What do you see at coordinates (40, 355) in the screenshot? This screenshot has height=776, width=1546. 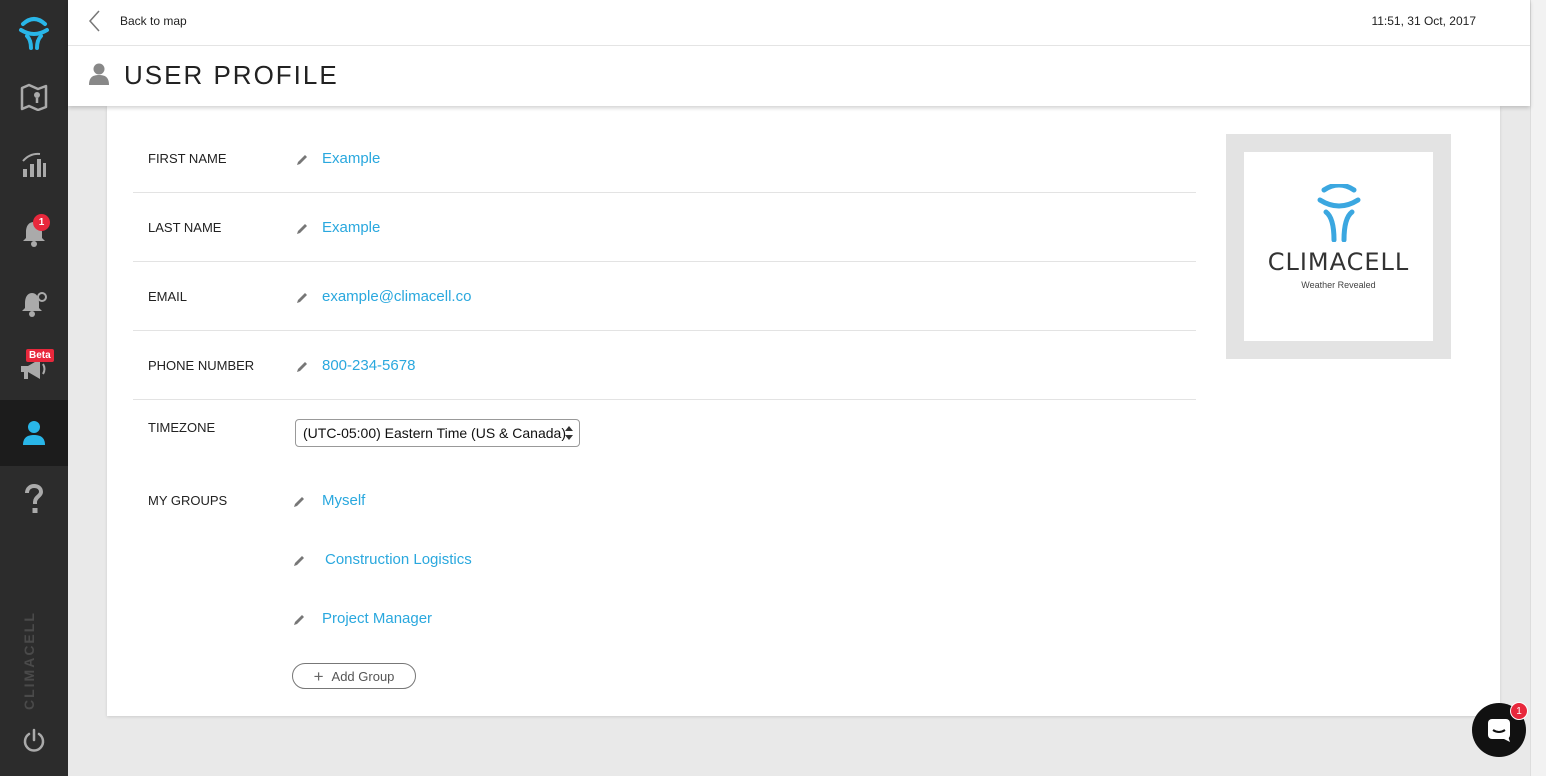 I see `beta-badge: Beta` at bounding box center [40, 355].